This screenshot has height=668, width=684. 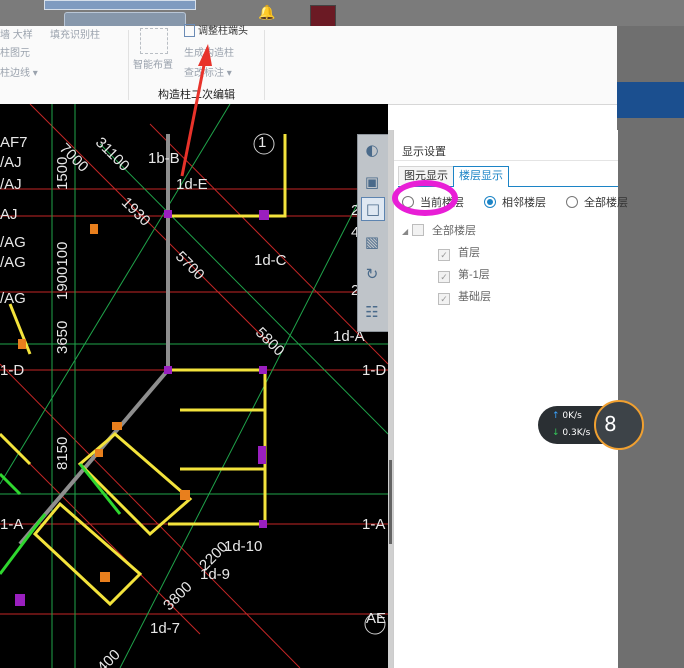 What do you see at coordinates (196, 95) in the screenshot?
I see `ribbon-group-label: 构造柱二次编辑` at bounding box center [196, 95].